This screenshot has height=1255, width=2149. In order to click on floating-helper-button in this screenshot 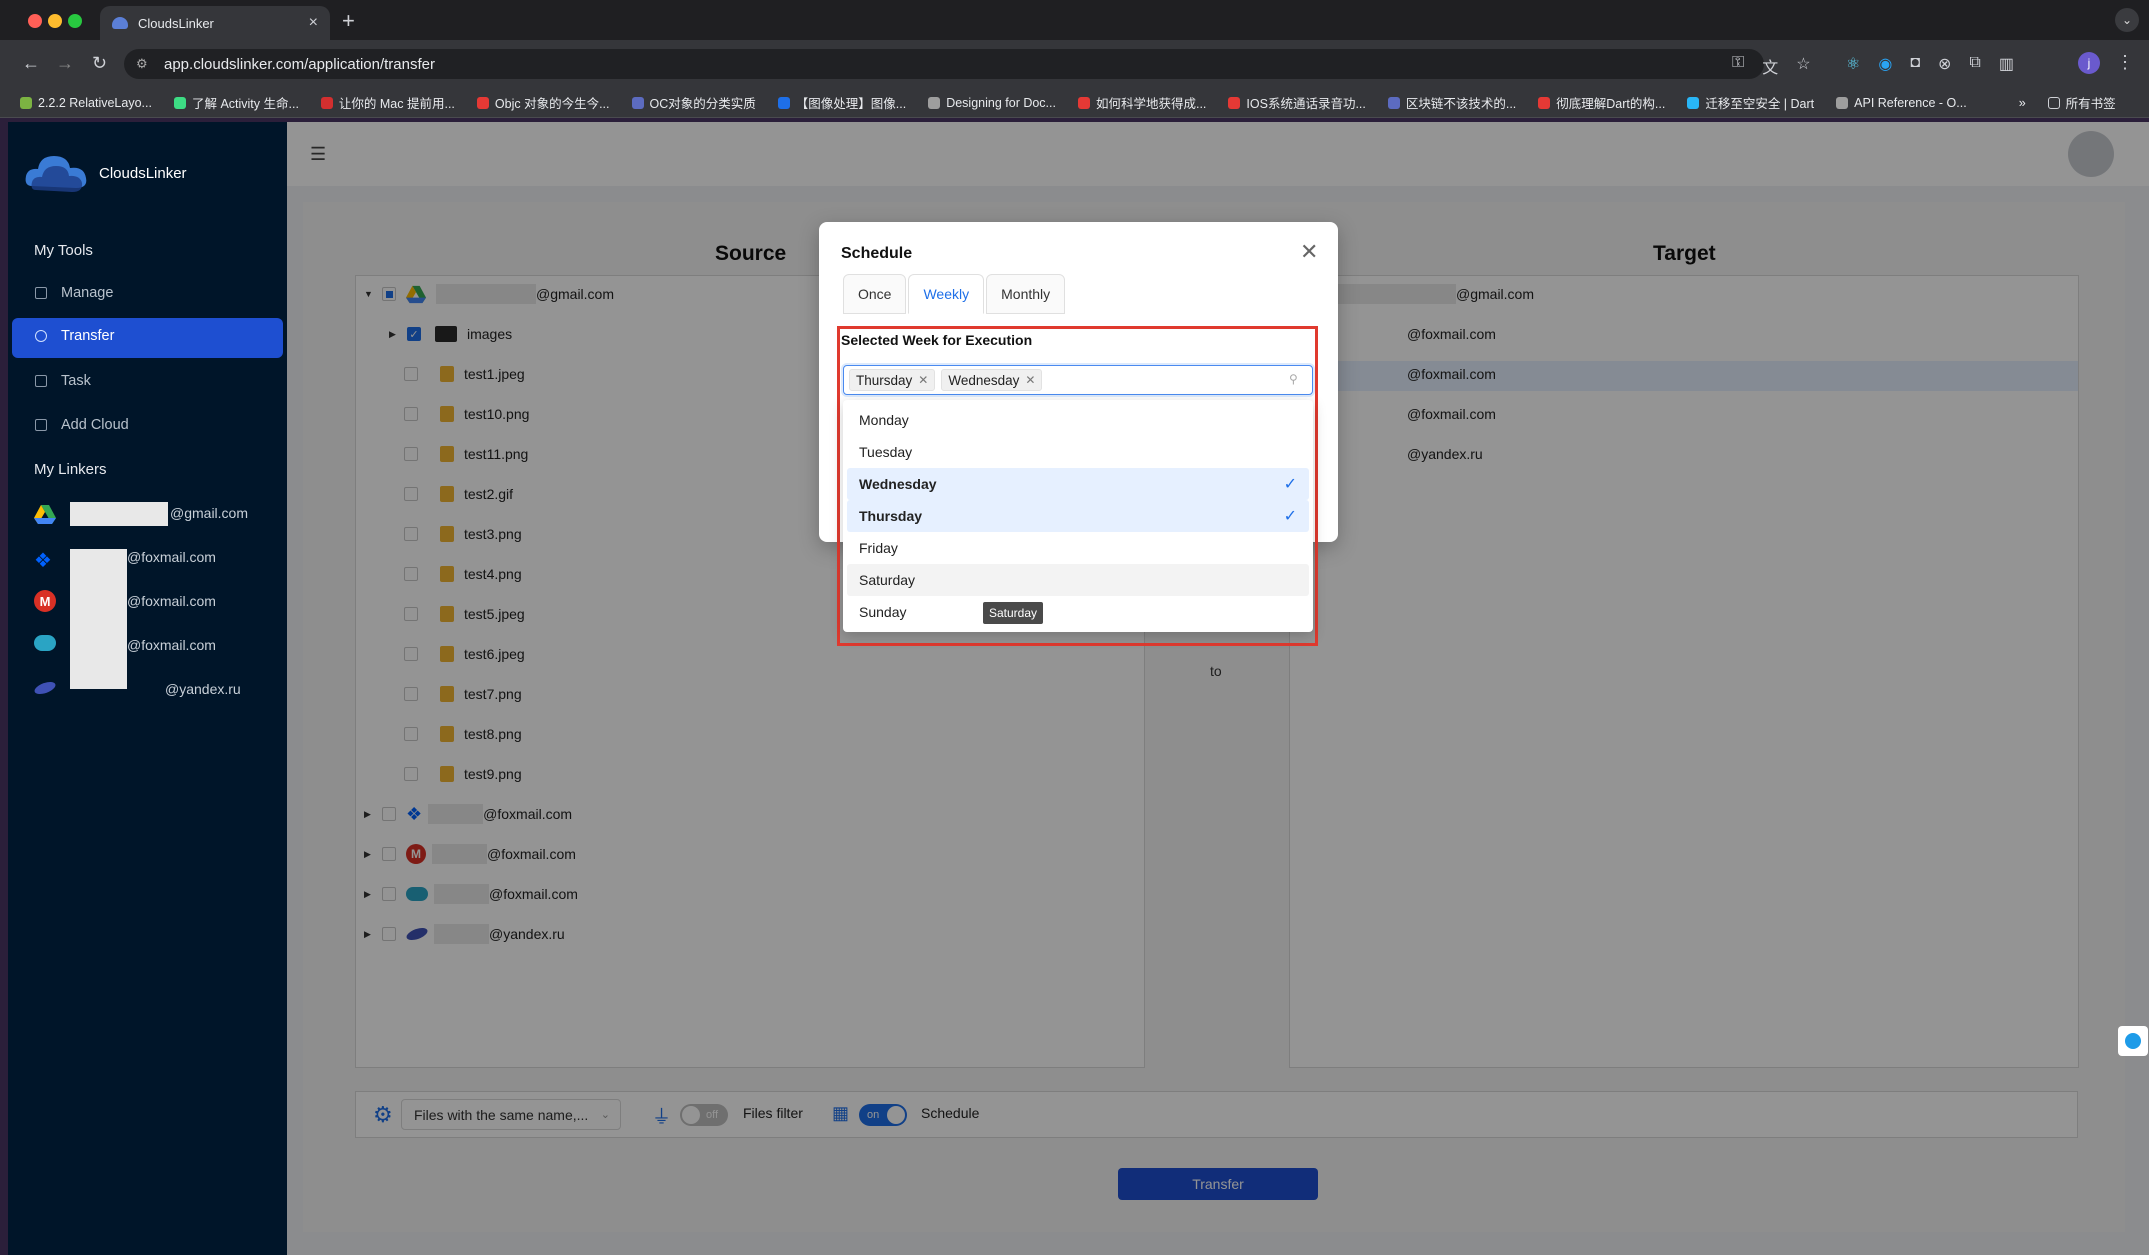, I will do `click(2133, 1041)`.